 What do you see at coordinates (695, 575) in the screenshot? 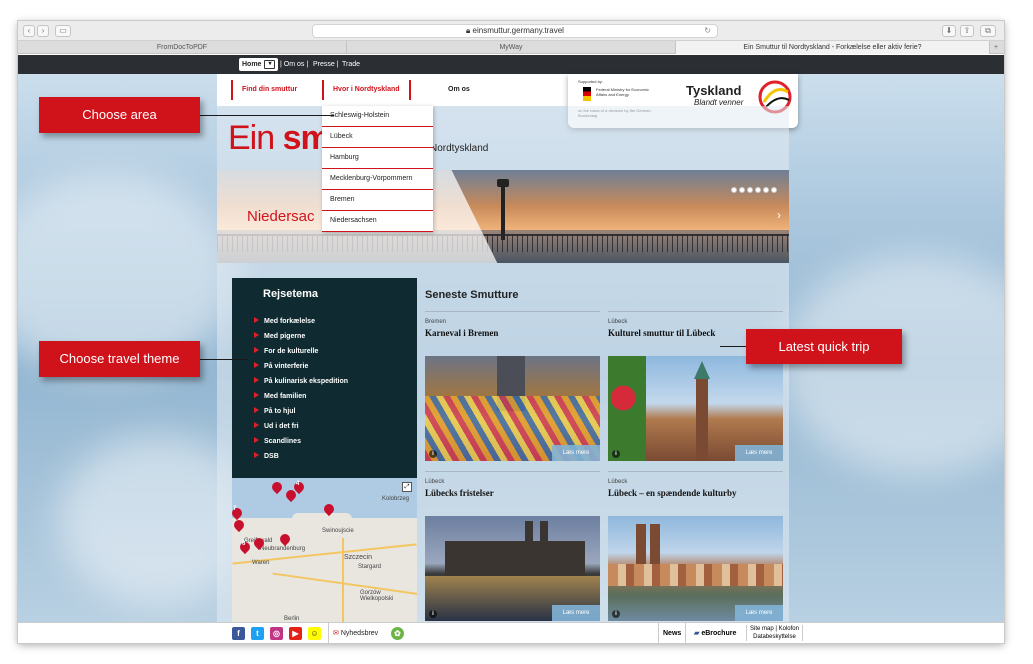
I see `houses-shape` at bounding box center [695, 575].